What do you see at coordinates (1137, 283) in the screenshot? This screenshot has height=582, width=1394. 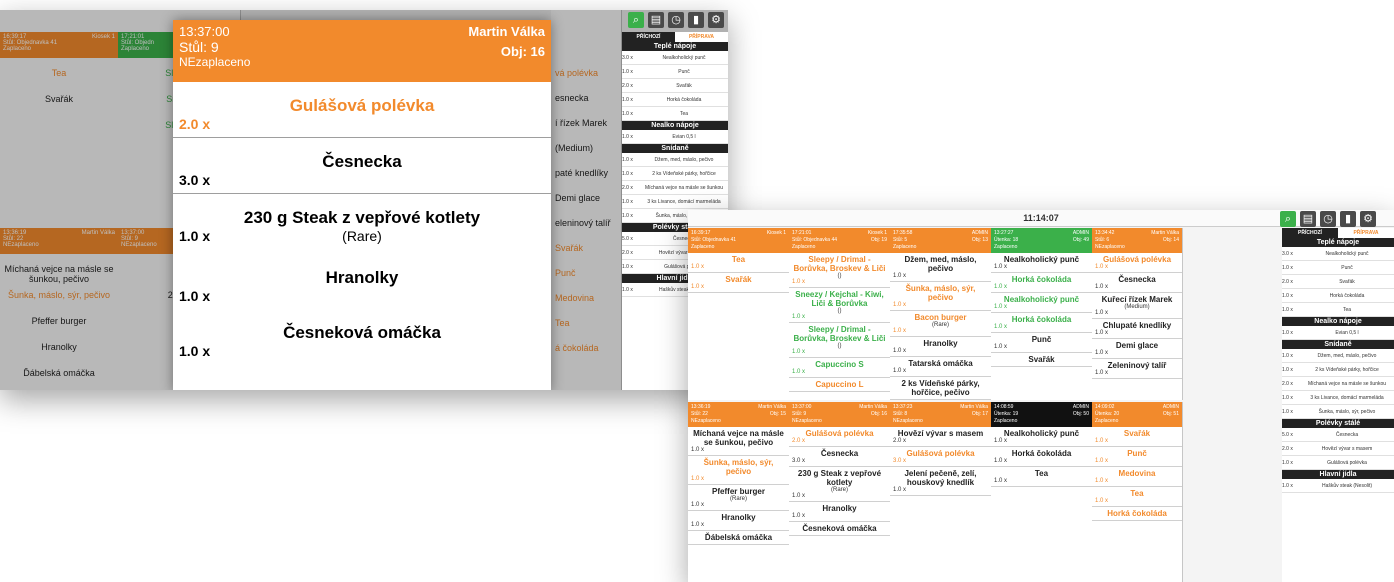 I see `ticket-item: Česnecka 1.0 x` at bounding box center [1137, 283].